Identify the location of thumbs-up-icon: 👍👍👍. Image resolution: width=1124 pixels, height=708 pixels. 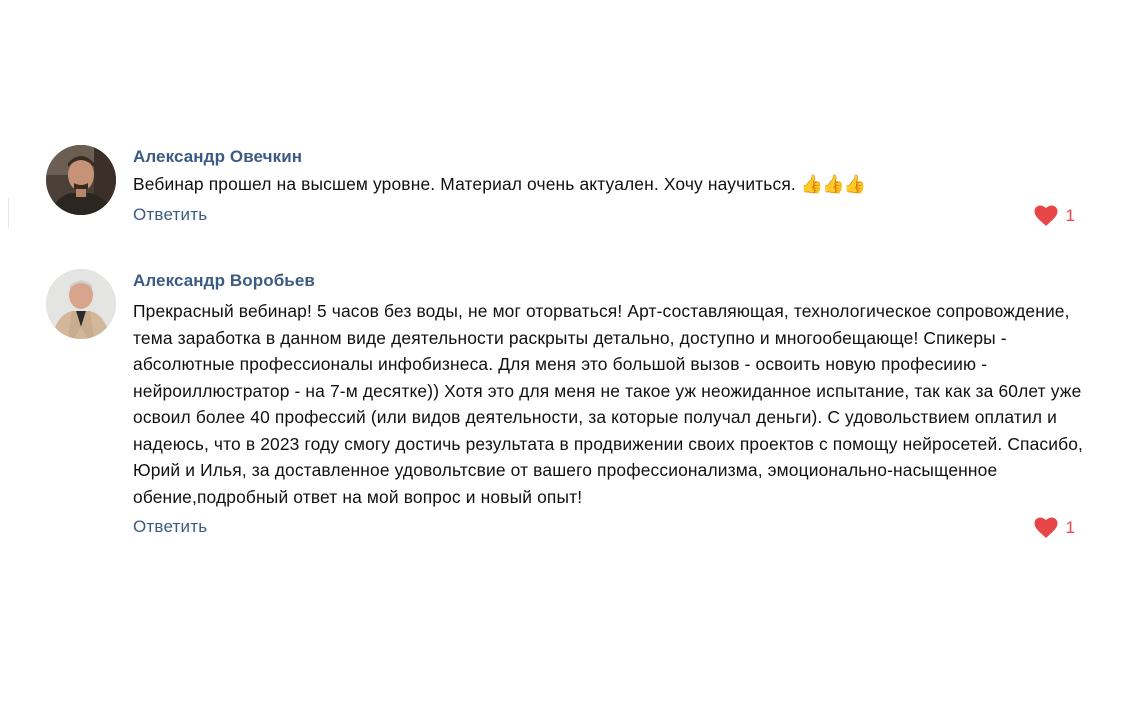
(833, 184).